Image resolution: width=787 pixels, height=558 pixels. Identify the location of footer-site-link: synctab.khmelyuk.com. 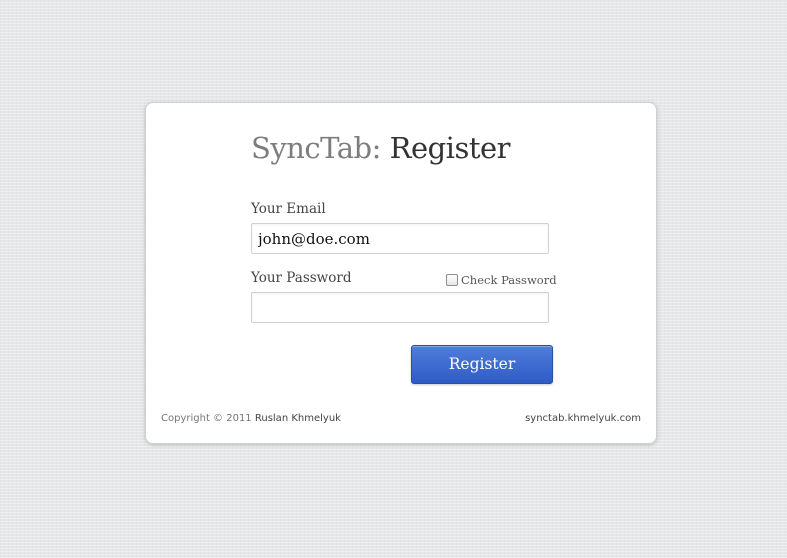
(583, 418).